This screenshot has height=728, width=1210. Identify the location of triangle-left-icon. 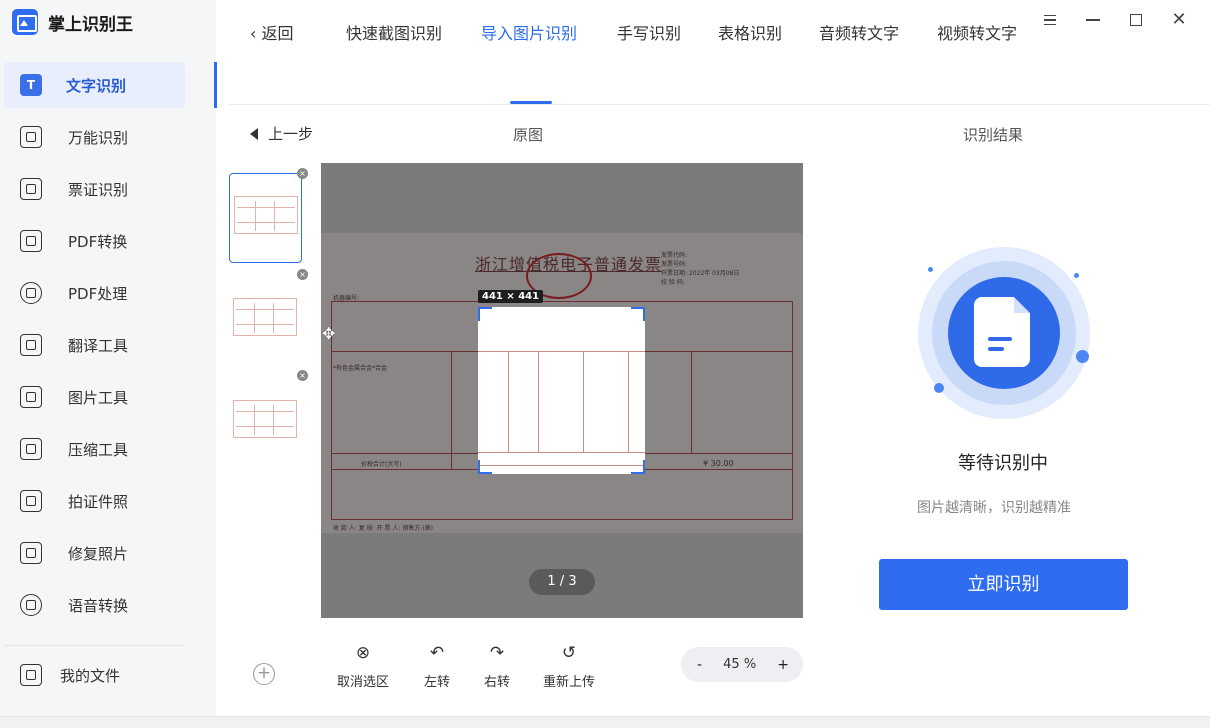
(254, 133).